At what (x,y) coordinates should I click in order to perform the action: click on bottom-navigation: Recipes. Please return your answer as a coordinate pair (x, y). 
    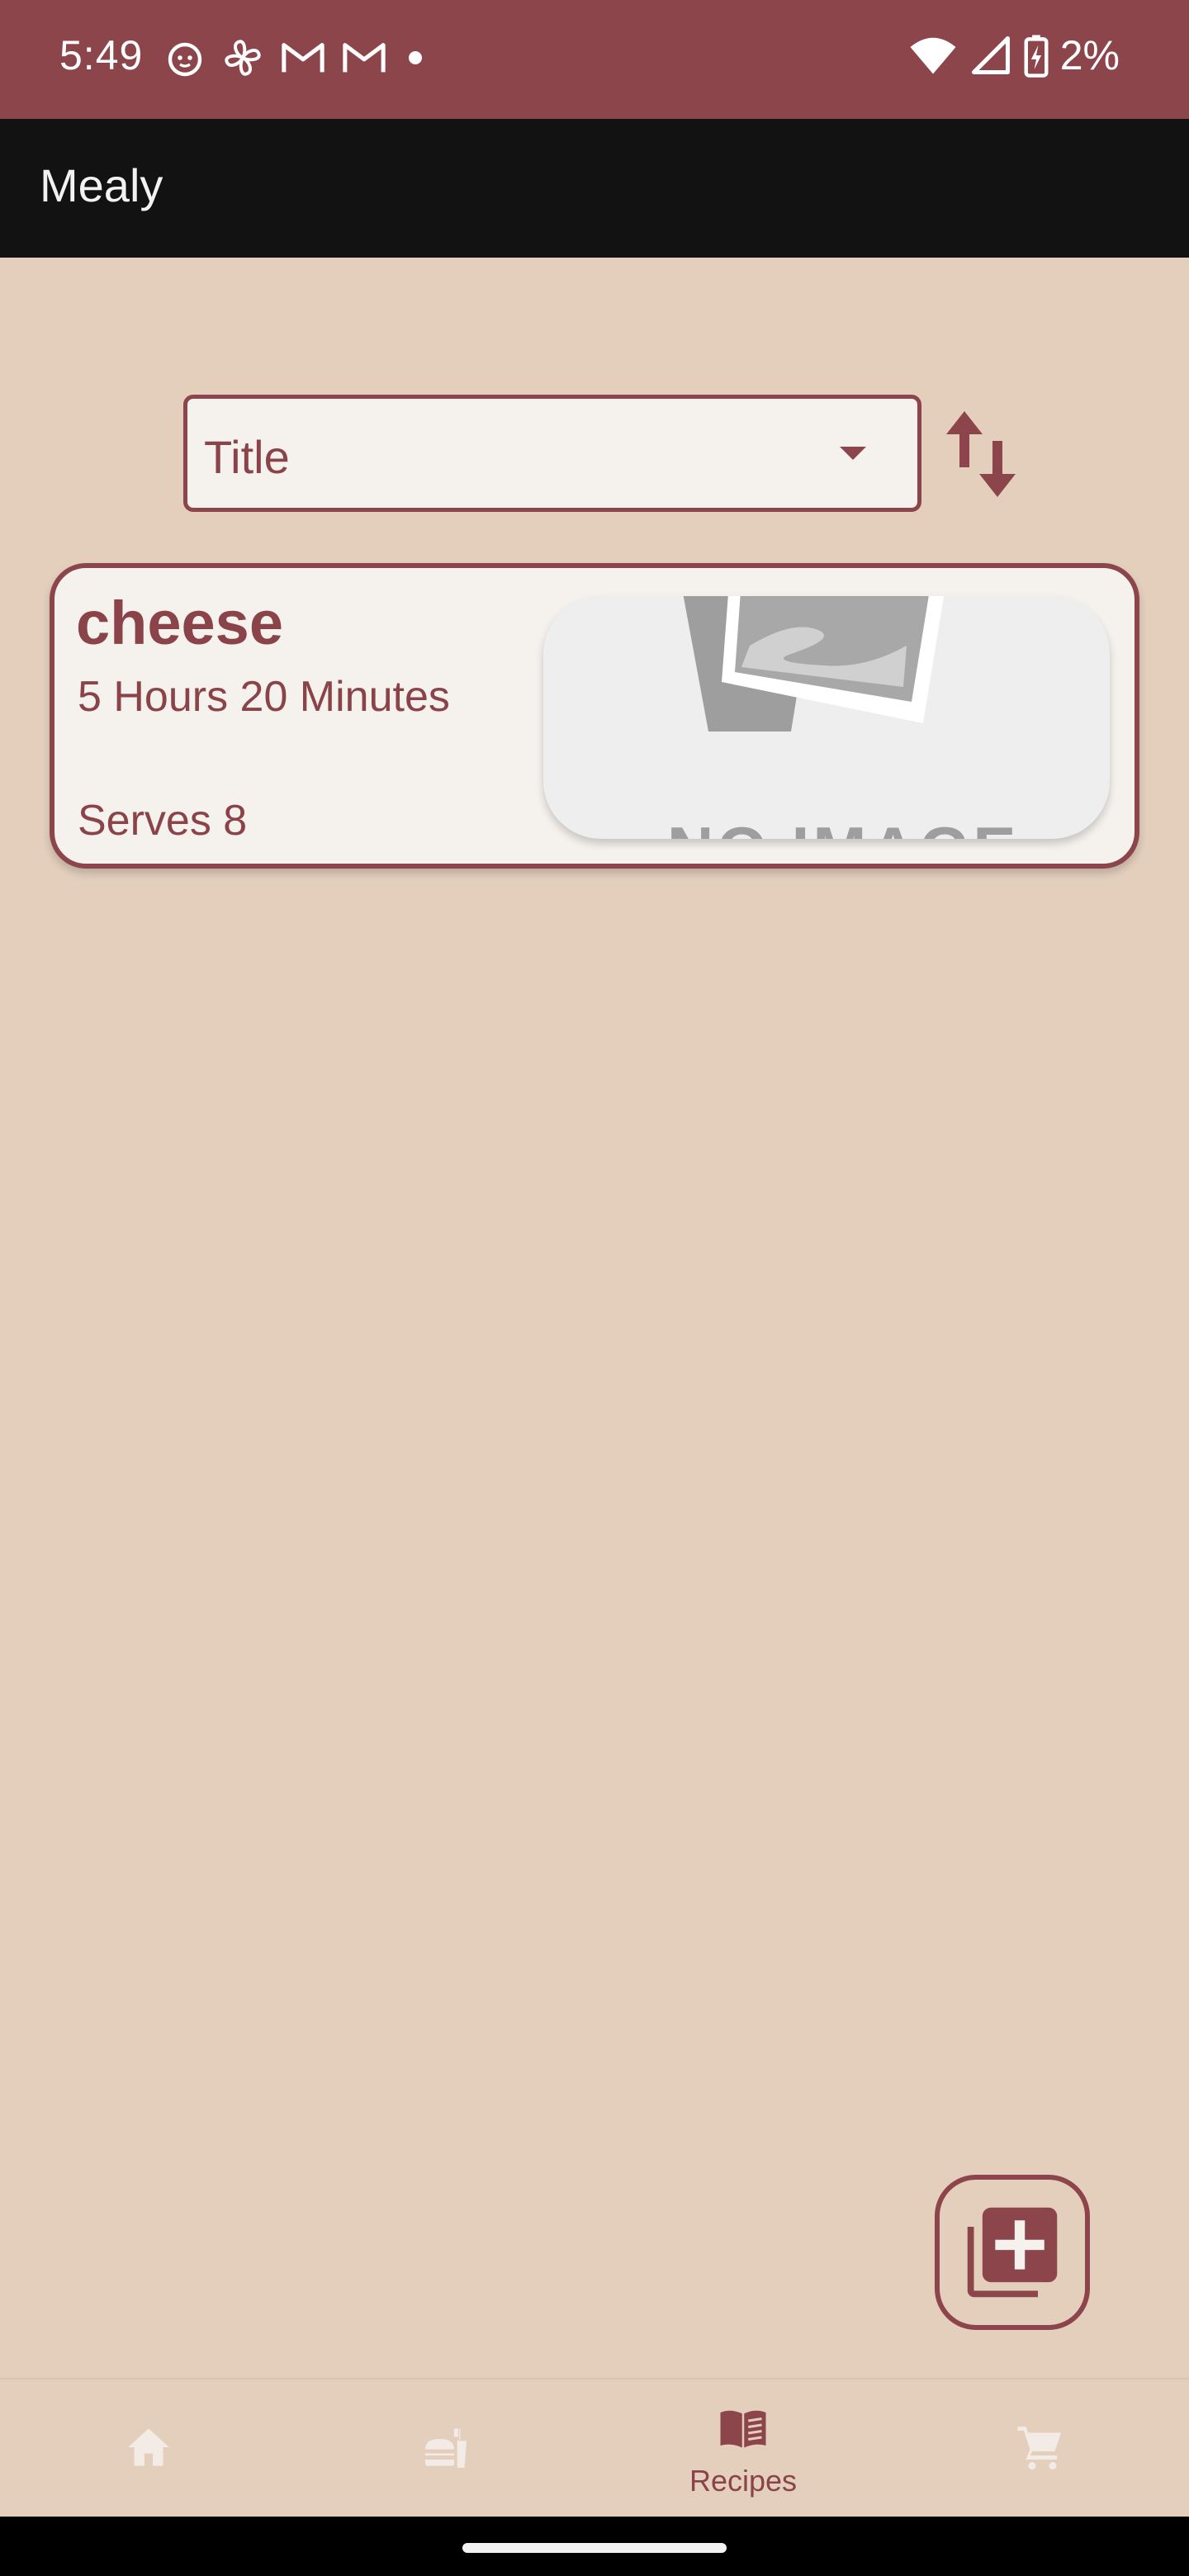
    Looking at the image, I should click on (594, 2447).